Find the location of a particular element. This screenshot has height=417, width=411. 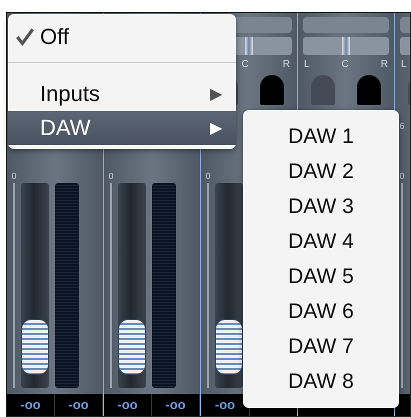

menu-item: DAW ▶ is located at coordinates (122, 128).